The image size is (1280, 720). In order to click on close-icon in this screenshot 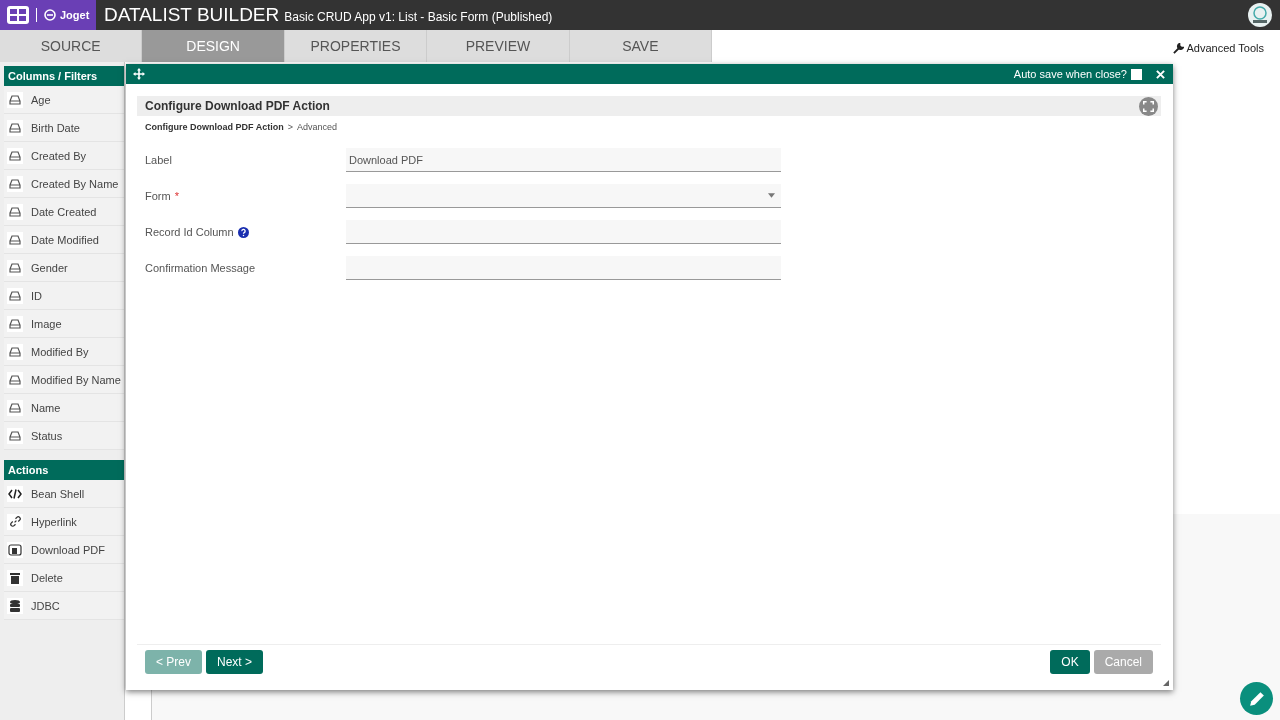, I will do `click(1160, 74)`.